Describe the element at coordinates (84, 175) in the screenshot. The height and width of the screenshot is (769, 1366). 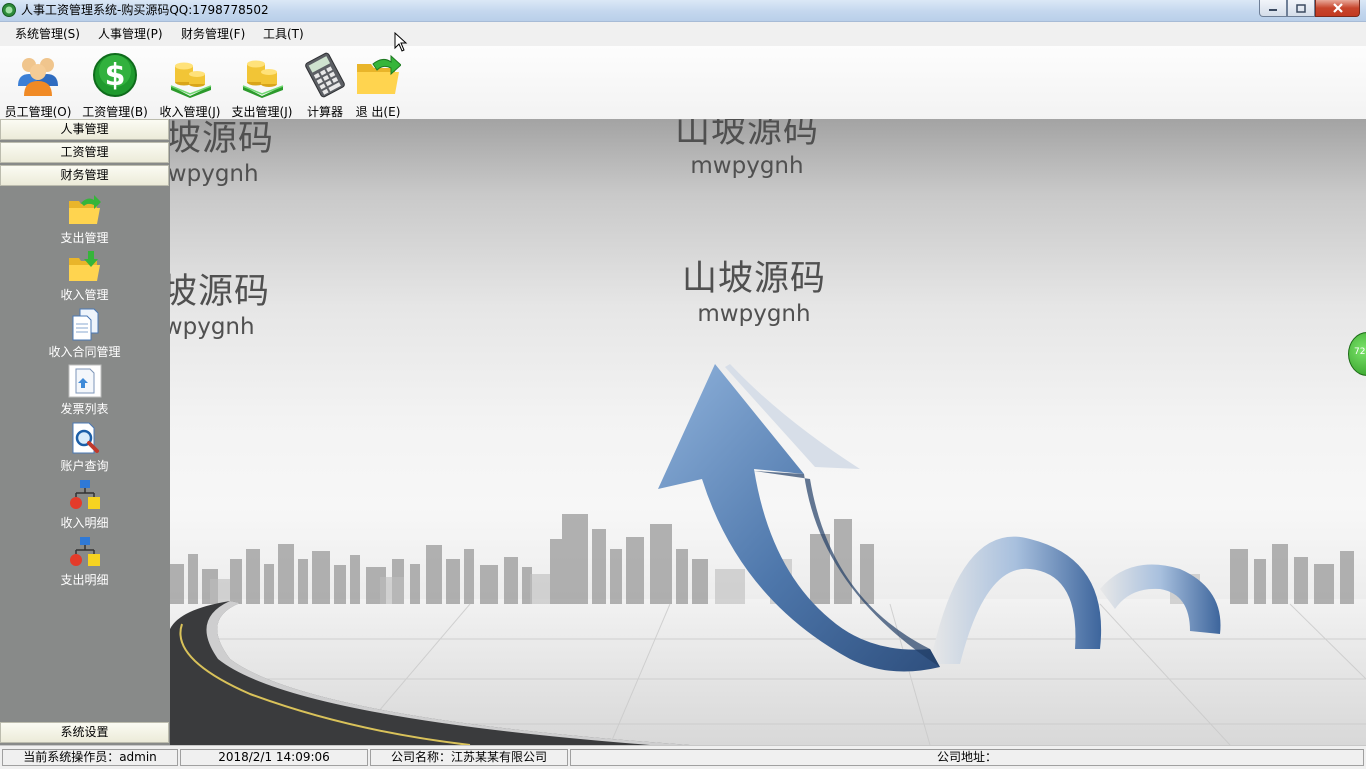
I see `sidebar-header-finance: 财务管理` at that location.